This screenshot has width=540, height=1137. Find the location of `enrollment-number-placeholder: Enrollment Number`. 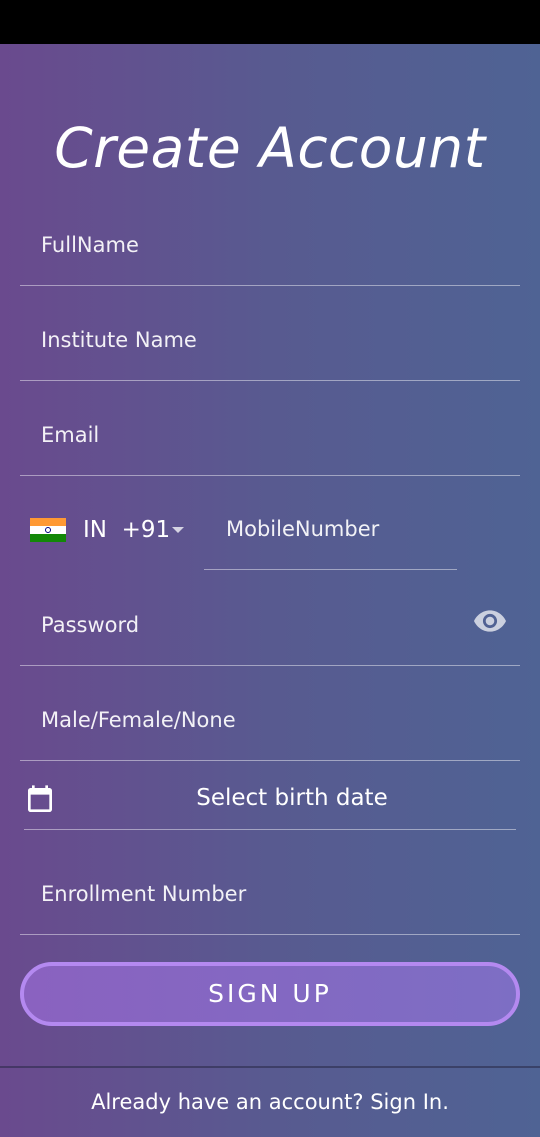

enrollment-number-placeholder: Enrollment Number is located at coordinates (144, 894).